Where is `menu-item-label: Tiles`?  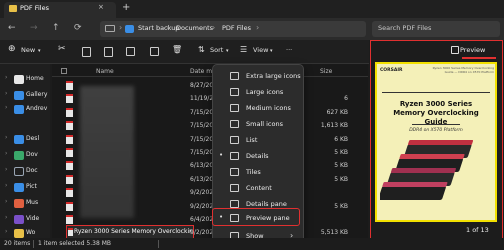
menu-item-label: Tiles is located at coordinates (253, 172).